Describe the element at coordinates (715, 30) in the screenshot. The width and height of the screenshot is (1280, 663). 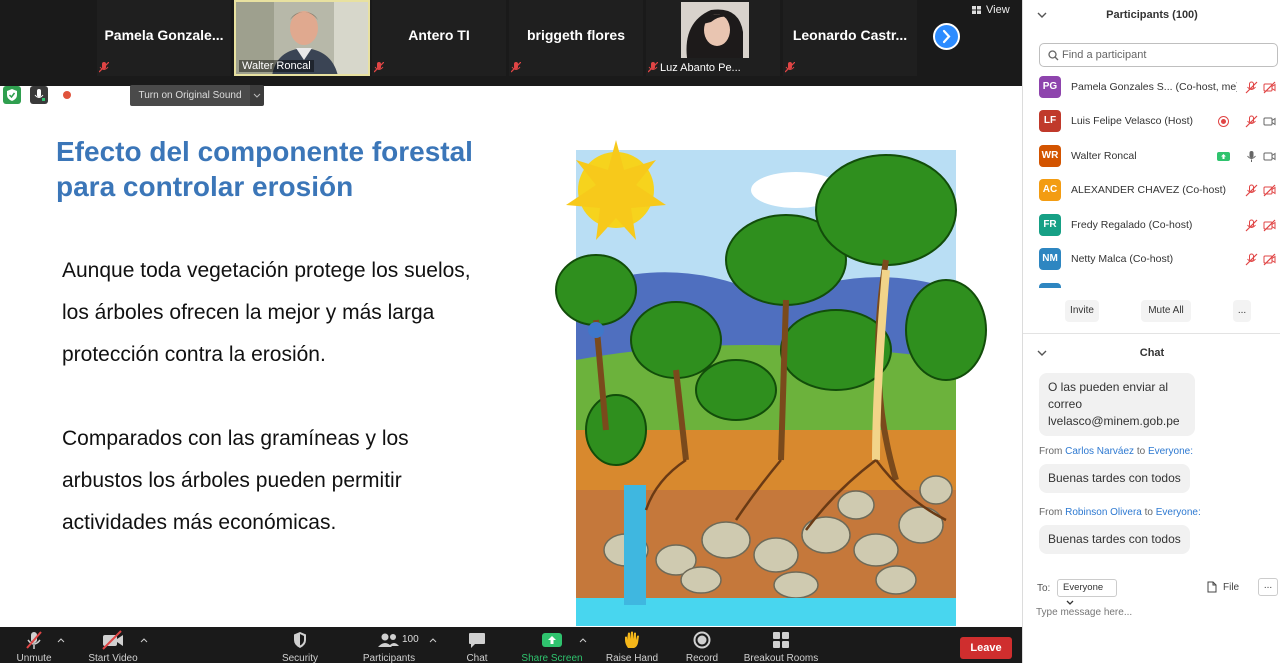
I see `participant-profile-photo` at that location.